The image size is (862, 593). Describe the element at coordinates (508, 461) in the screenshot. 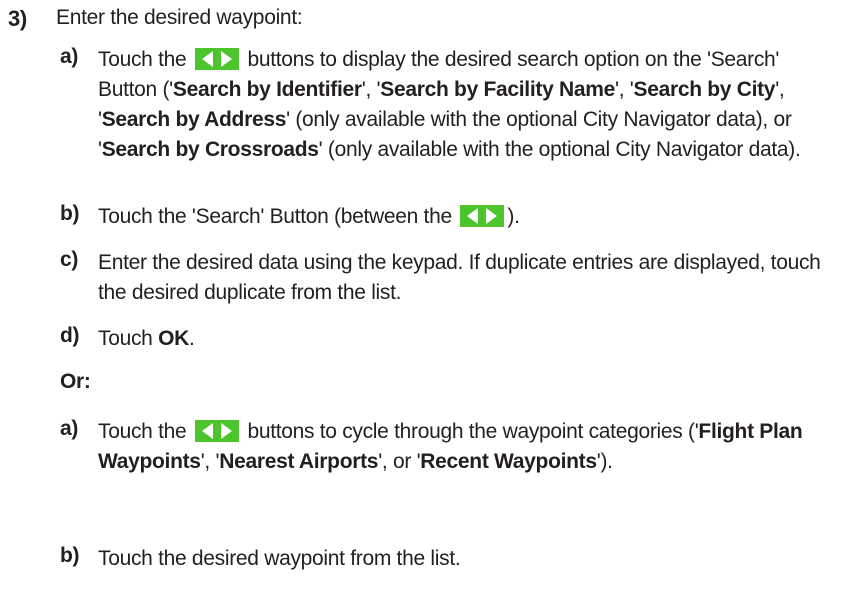

I see `category-recent-waypoints: Recent Waypoints` at that location.